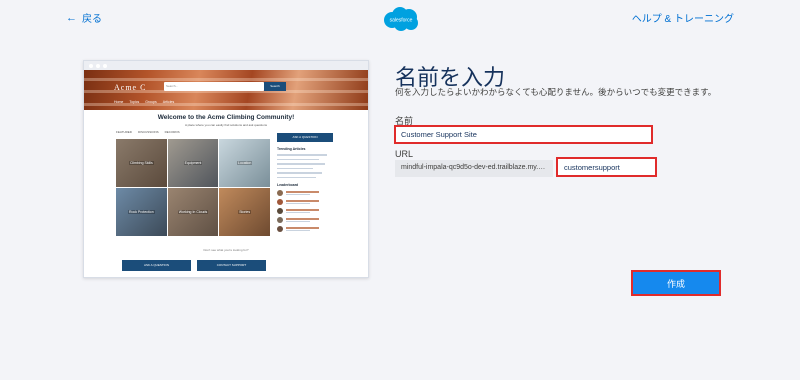  What do you see at coordinates (141, 212) in the screenshot?
I see `preview-topic-tile: Rock Protection` at bounding box center [141, 212].